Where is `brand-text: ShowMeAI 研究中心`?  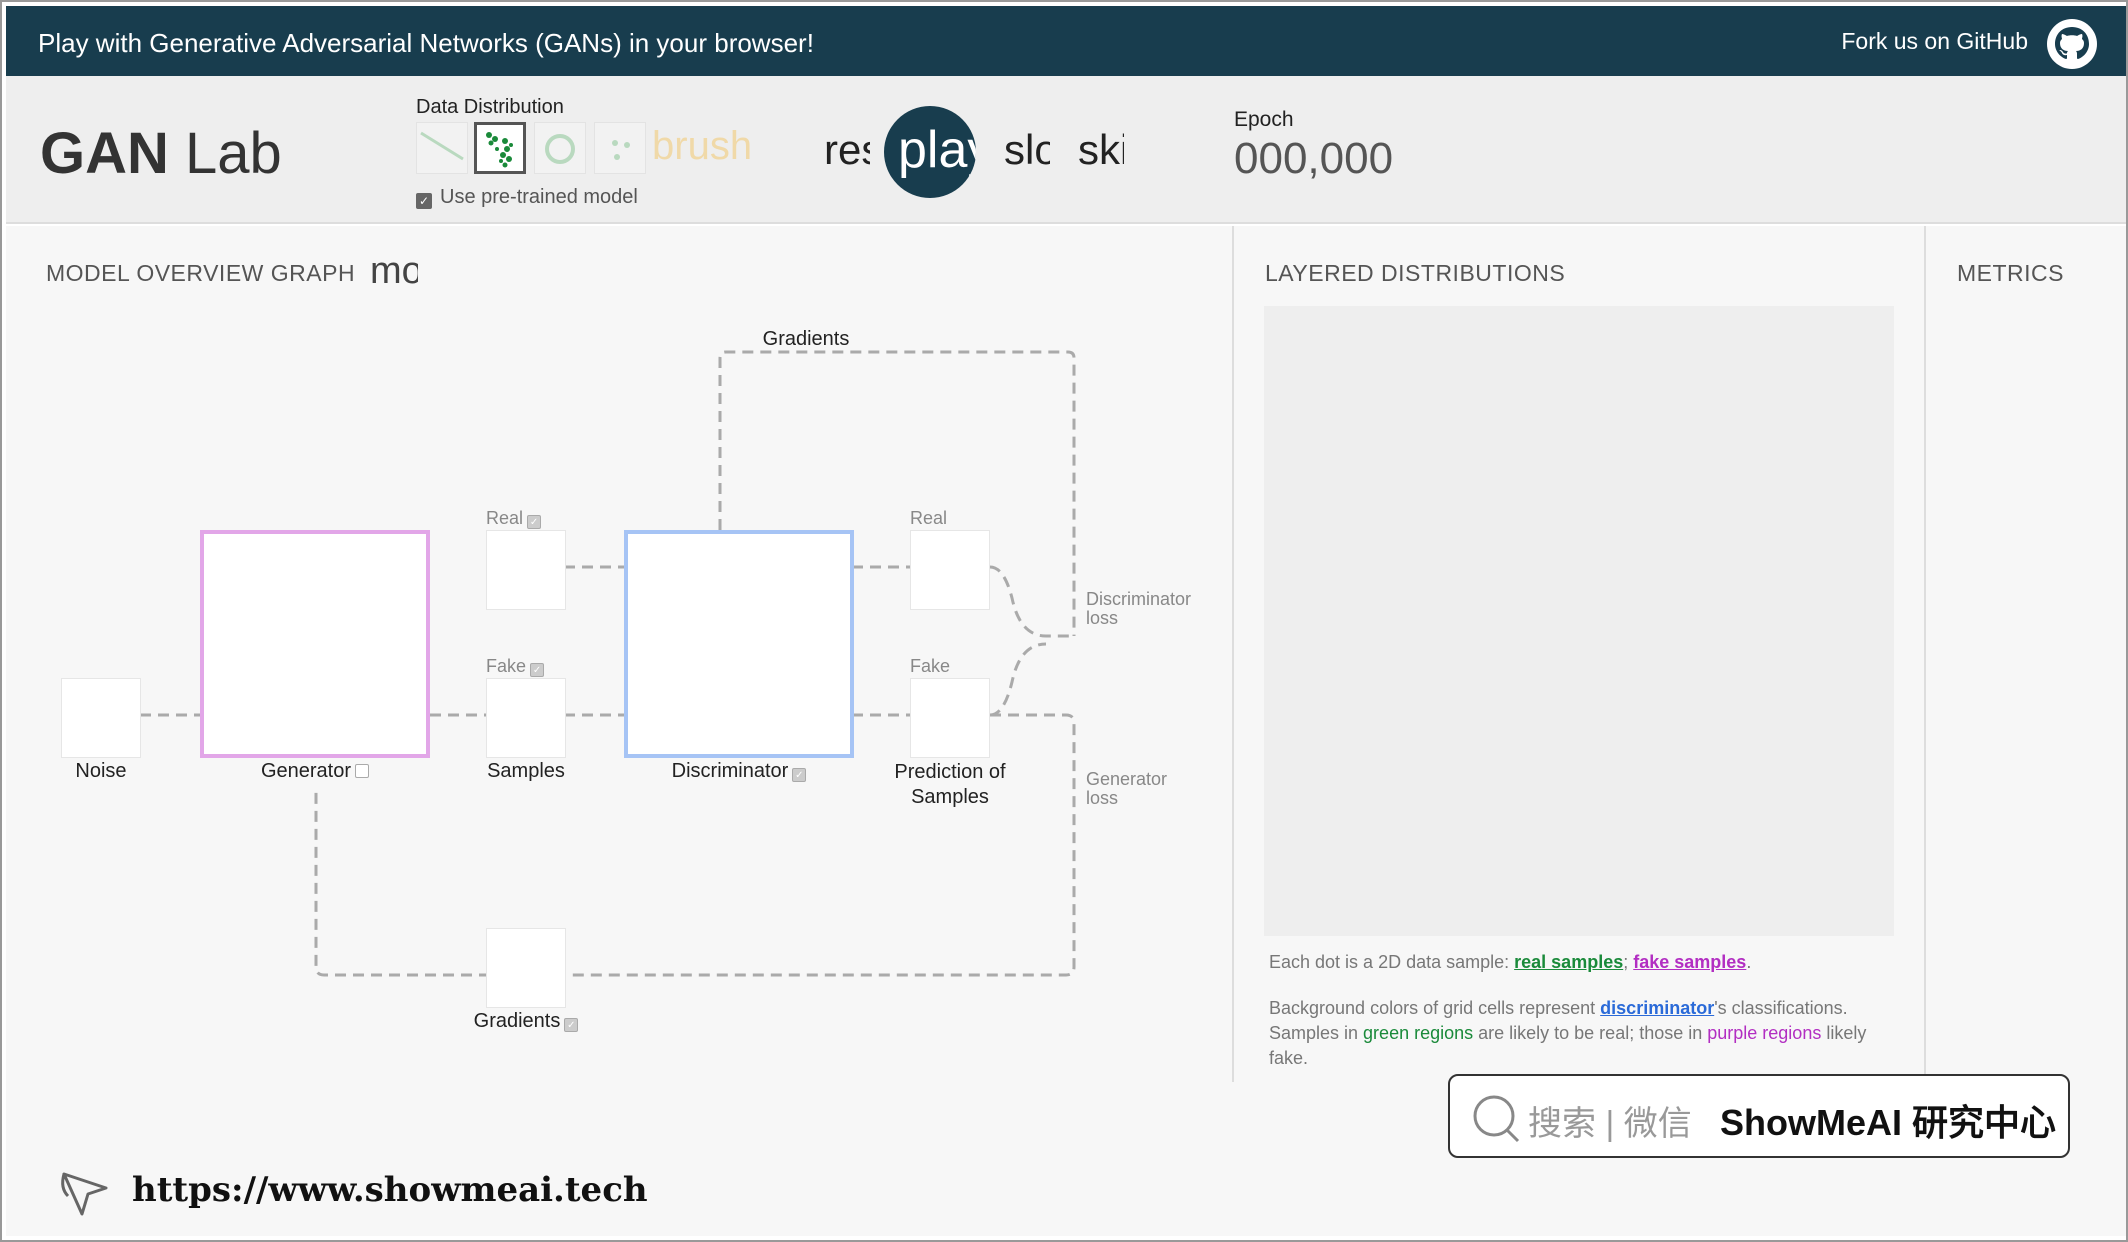
brand-text: ShowMeAI 研究中心 is located at coordinates (1888, 1122).